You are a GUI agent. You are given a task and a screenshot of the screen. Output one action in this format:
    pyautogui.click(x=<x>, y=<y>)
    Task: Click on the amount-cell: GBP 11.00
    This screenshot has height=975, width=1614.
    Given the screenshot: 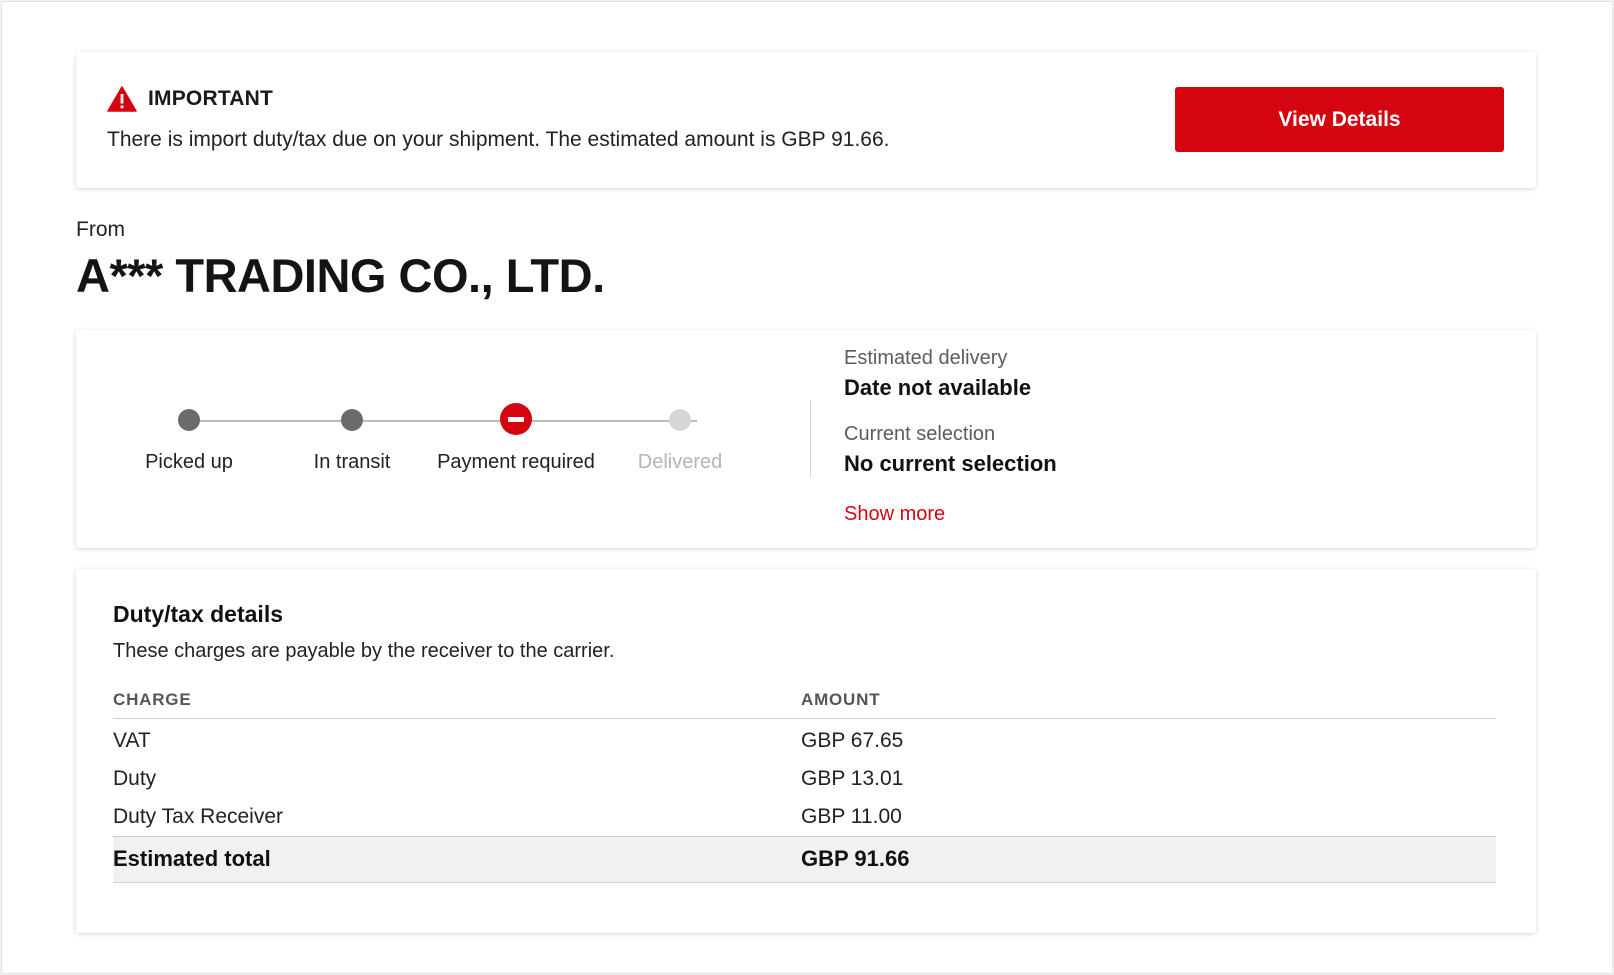 What is the action you would take?
    pyautogui.click(x=851, y=816)
    